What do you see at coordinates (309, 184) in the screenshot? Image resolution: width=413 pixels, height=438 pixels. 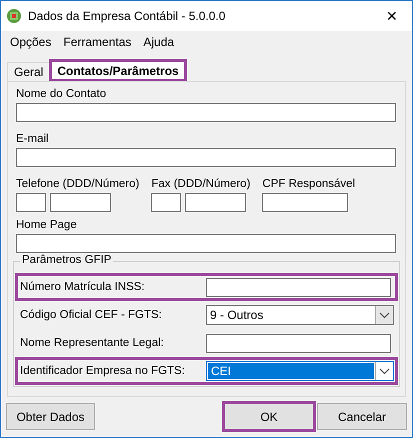 I see `field-label: CPF Responsável` at bounding box center [309, 184].